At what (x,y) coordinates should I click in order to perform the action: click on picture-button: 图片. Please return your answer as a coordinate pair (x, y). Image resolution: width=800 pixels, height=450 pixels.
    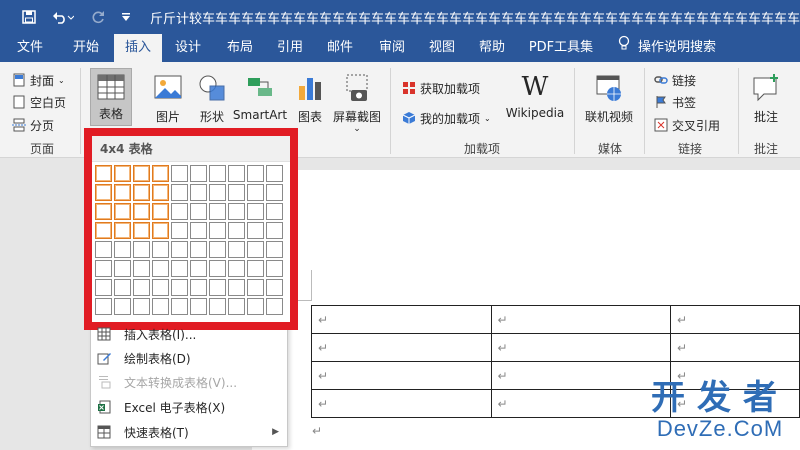
    Looking at the image, I should click on (168, 96).